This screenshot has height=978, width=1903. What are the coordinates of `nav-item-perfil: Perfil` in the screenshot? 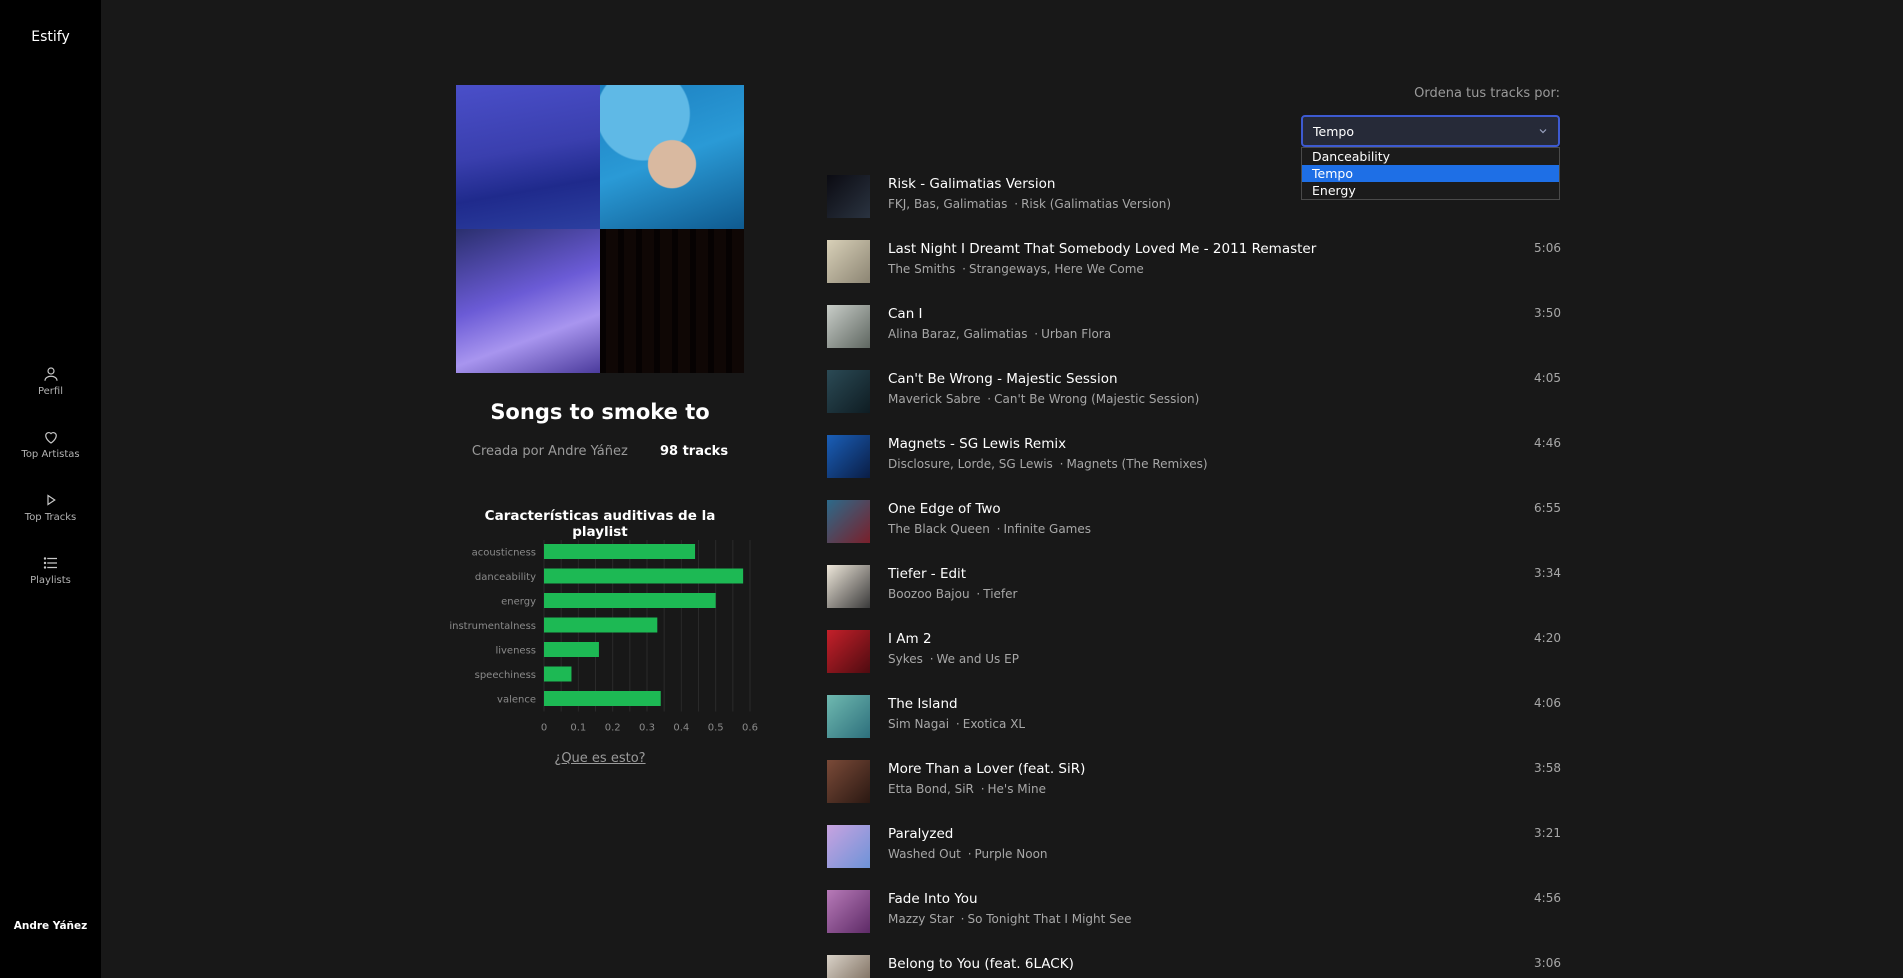 It's located at (50, 381).